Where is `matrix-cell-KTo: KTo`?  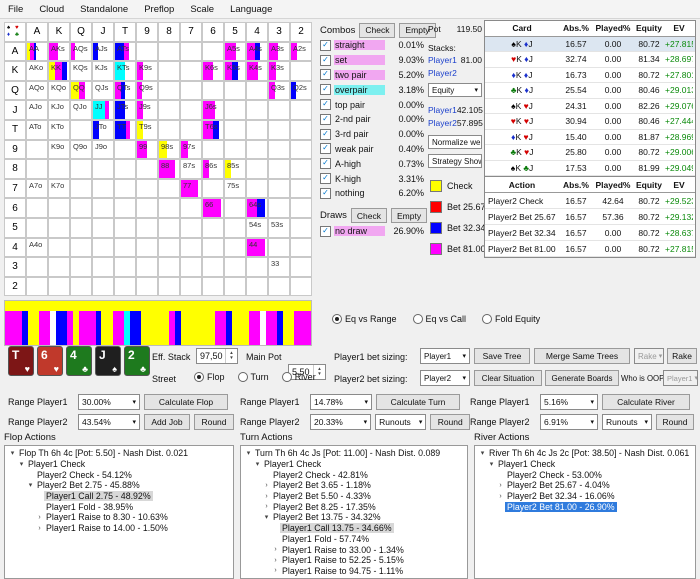
matrix-cell-KTo: KTo is located at coordinates (59, 129).